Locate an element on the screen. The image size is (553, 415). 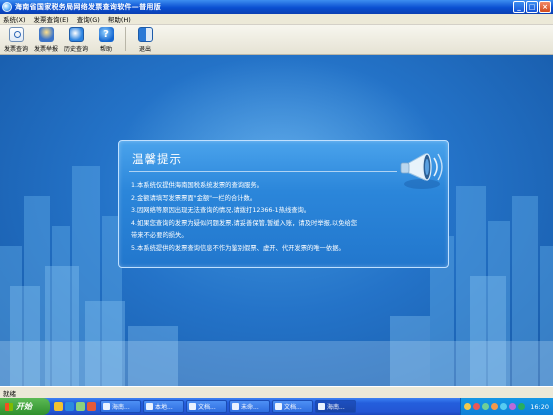
windows-logo-icon is located at coordinates (9, 406).